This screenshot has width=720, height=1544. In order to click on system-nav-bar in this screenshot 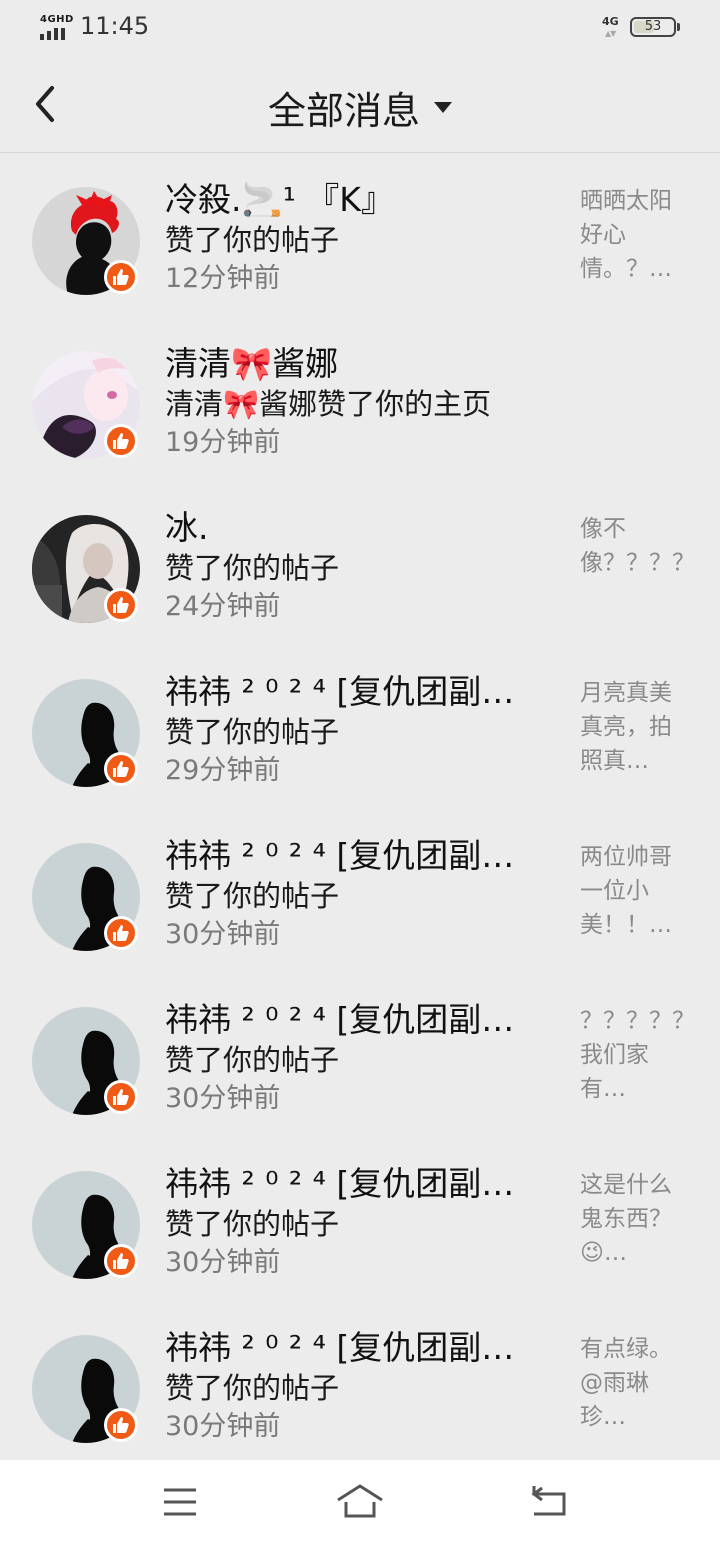, I will do `click(360, 1502)`.